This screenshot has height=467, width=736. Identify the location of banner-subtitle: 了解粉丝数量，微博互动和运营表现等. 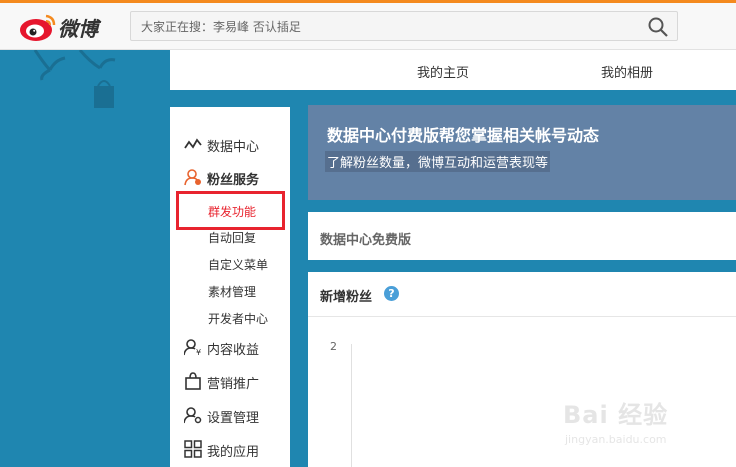
(438, 161).